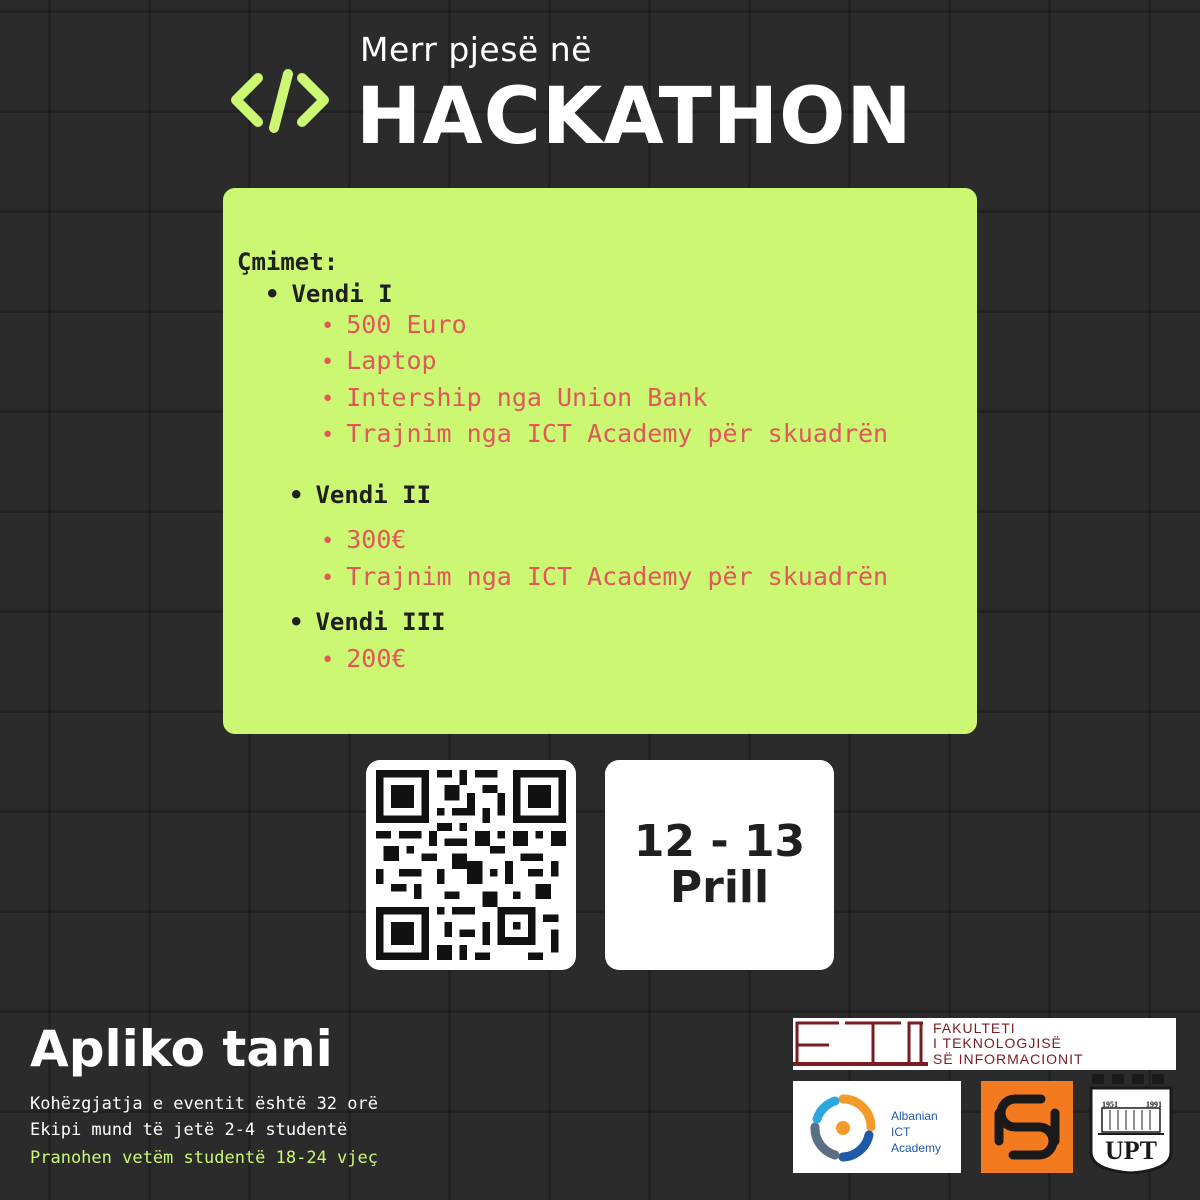 This screenshot has width=1200, height=1200. I want to click on ict-academy-name-line: Academy, so click(916, 1148).